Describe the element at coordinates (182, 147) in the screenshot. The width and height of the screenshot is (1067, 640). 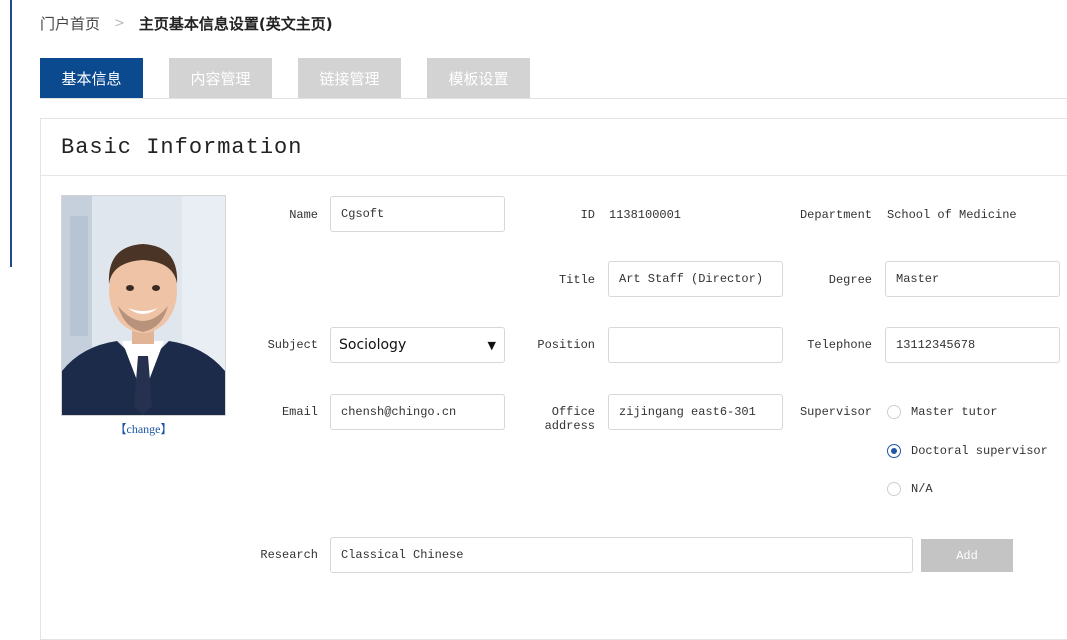
I see `panel-title: Basic Information` at that location.